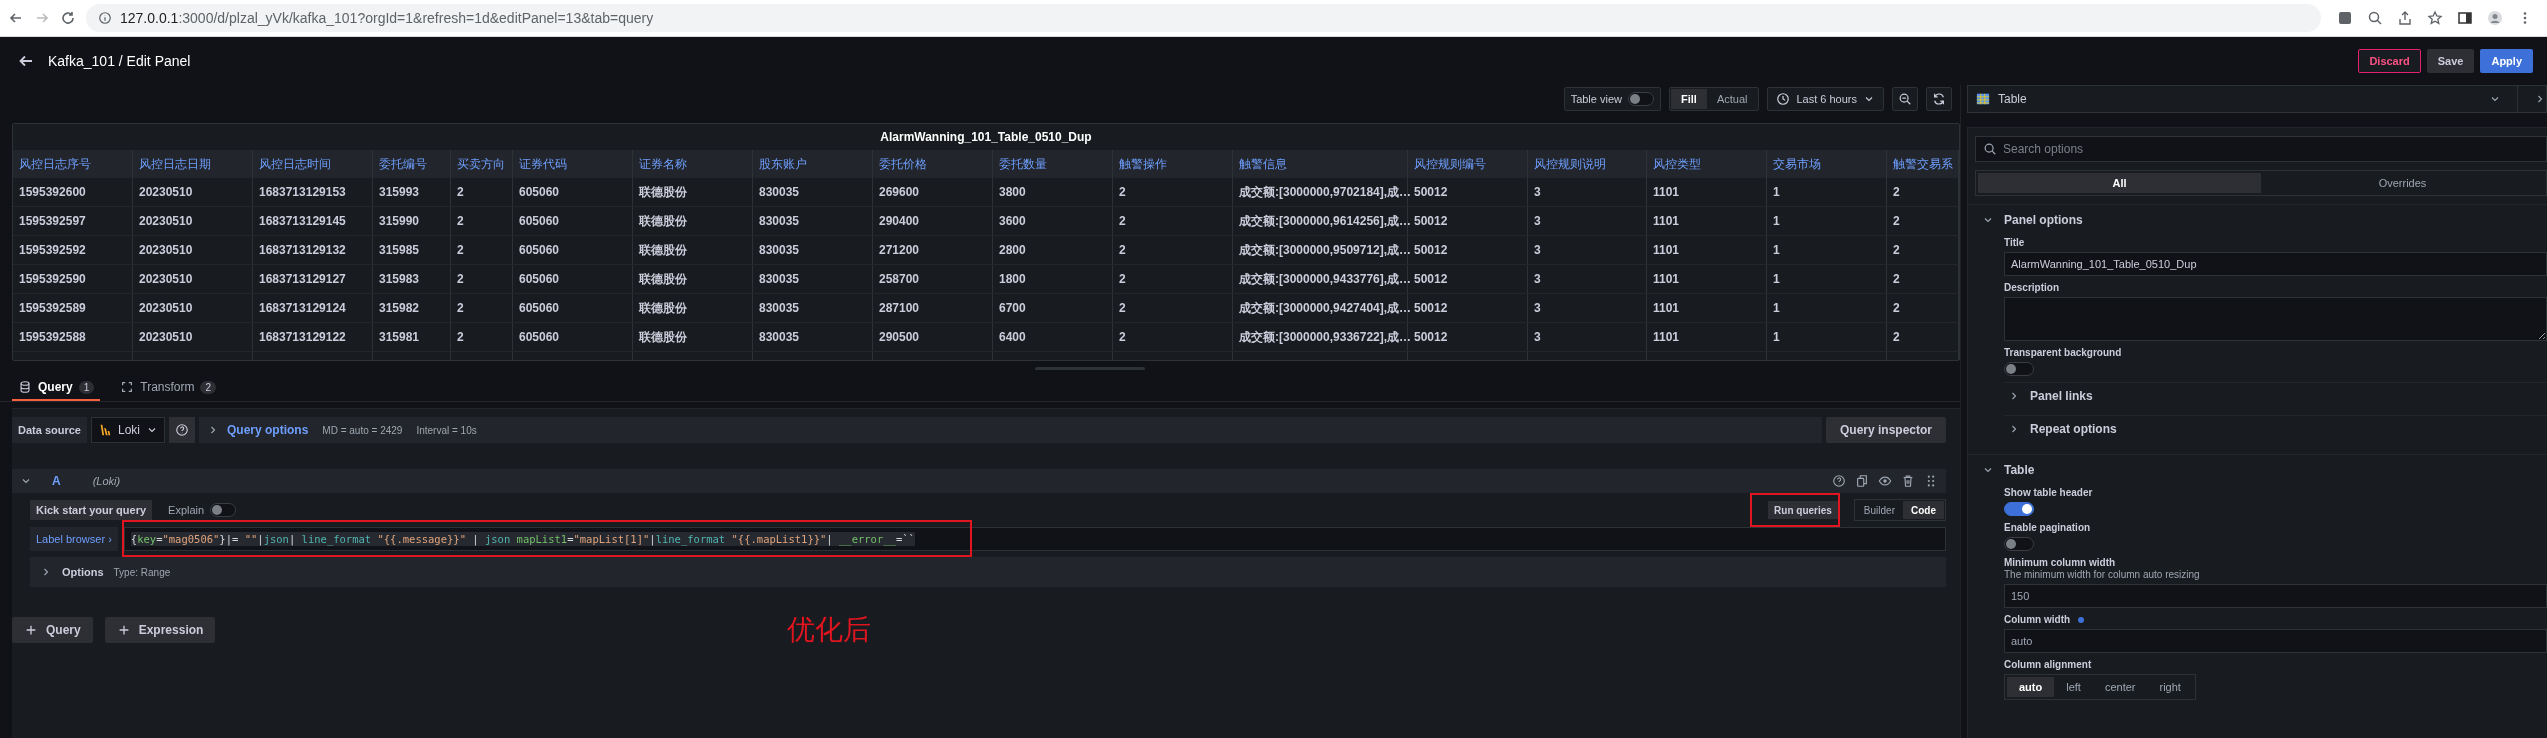  I want to click on mode-button: Code, so click(1923, 510).